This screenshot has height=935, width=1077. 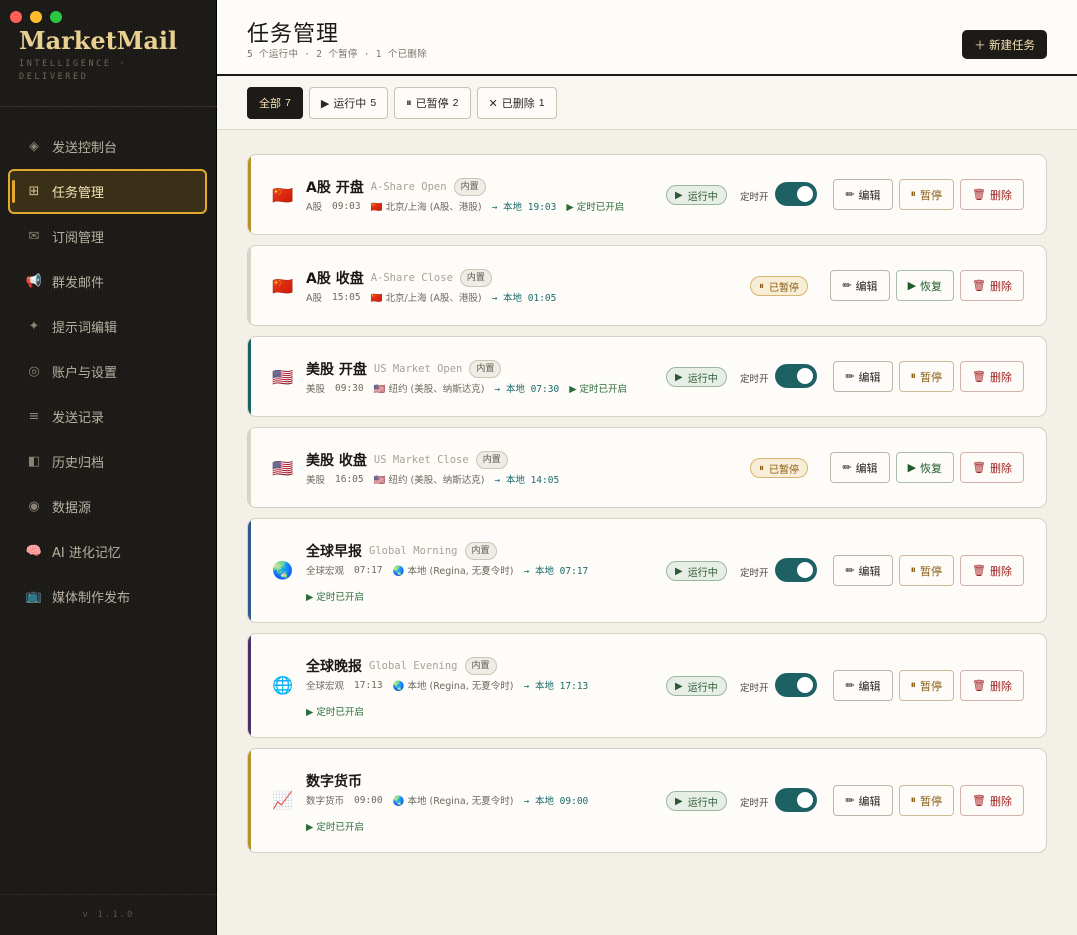 I want to click on sidebar-item-icon: 🧠, so click(x=34, y=551).